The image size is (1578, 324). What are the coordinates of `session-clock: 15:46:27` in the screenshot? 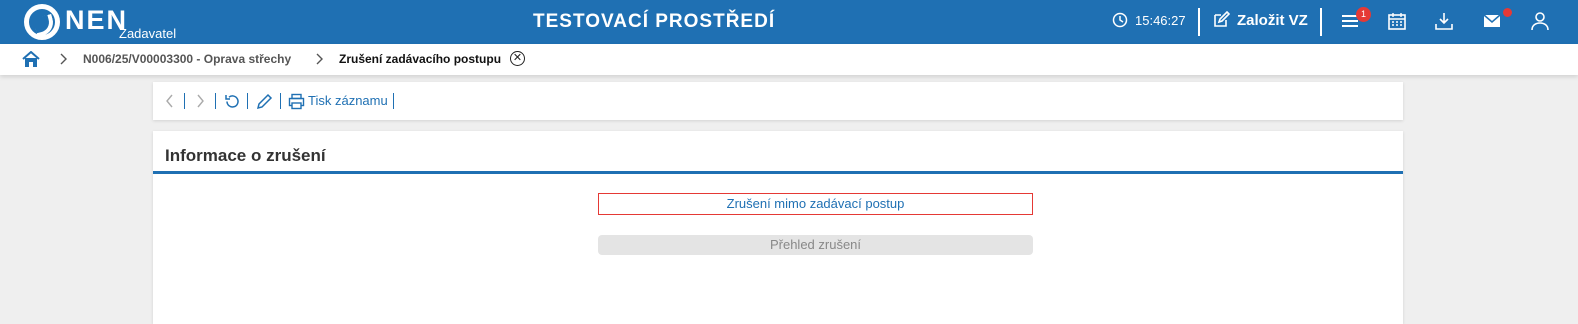 It's located at (1149, 20).